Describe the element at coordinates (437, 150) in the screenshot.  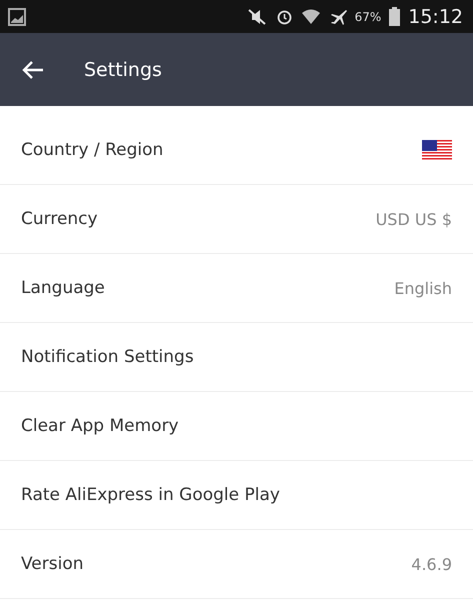
I see `flag-icon` at that location.